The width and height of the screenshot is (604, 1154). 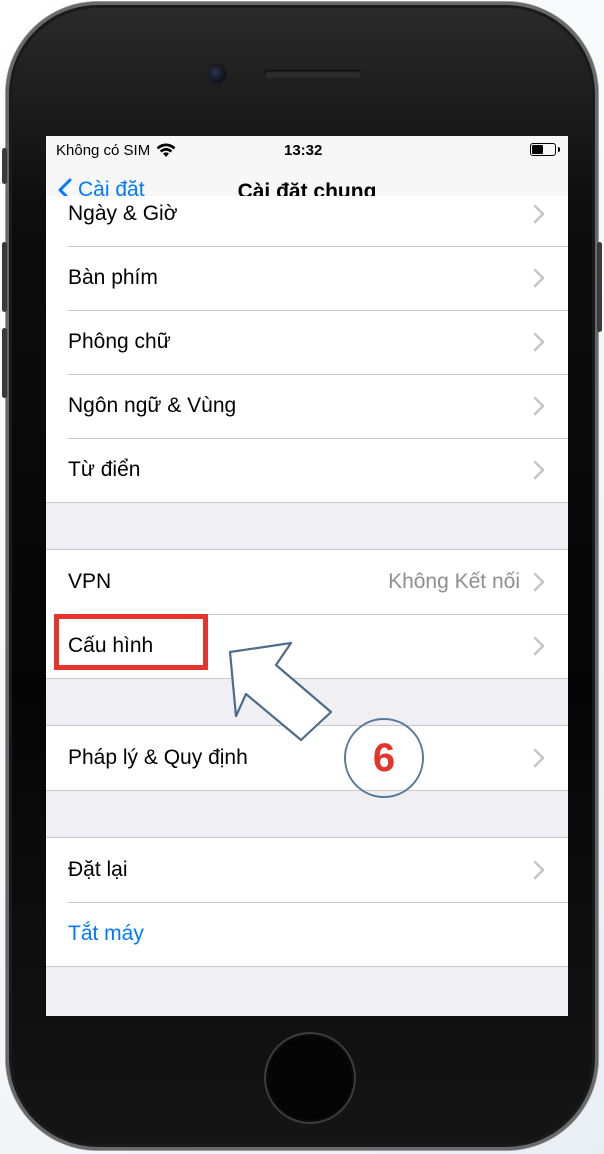 What do you see at coordinates (131, 642) in the screenshot?
I see `highlight-box` at bounding box center [131, 642].